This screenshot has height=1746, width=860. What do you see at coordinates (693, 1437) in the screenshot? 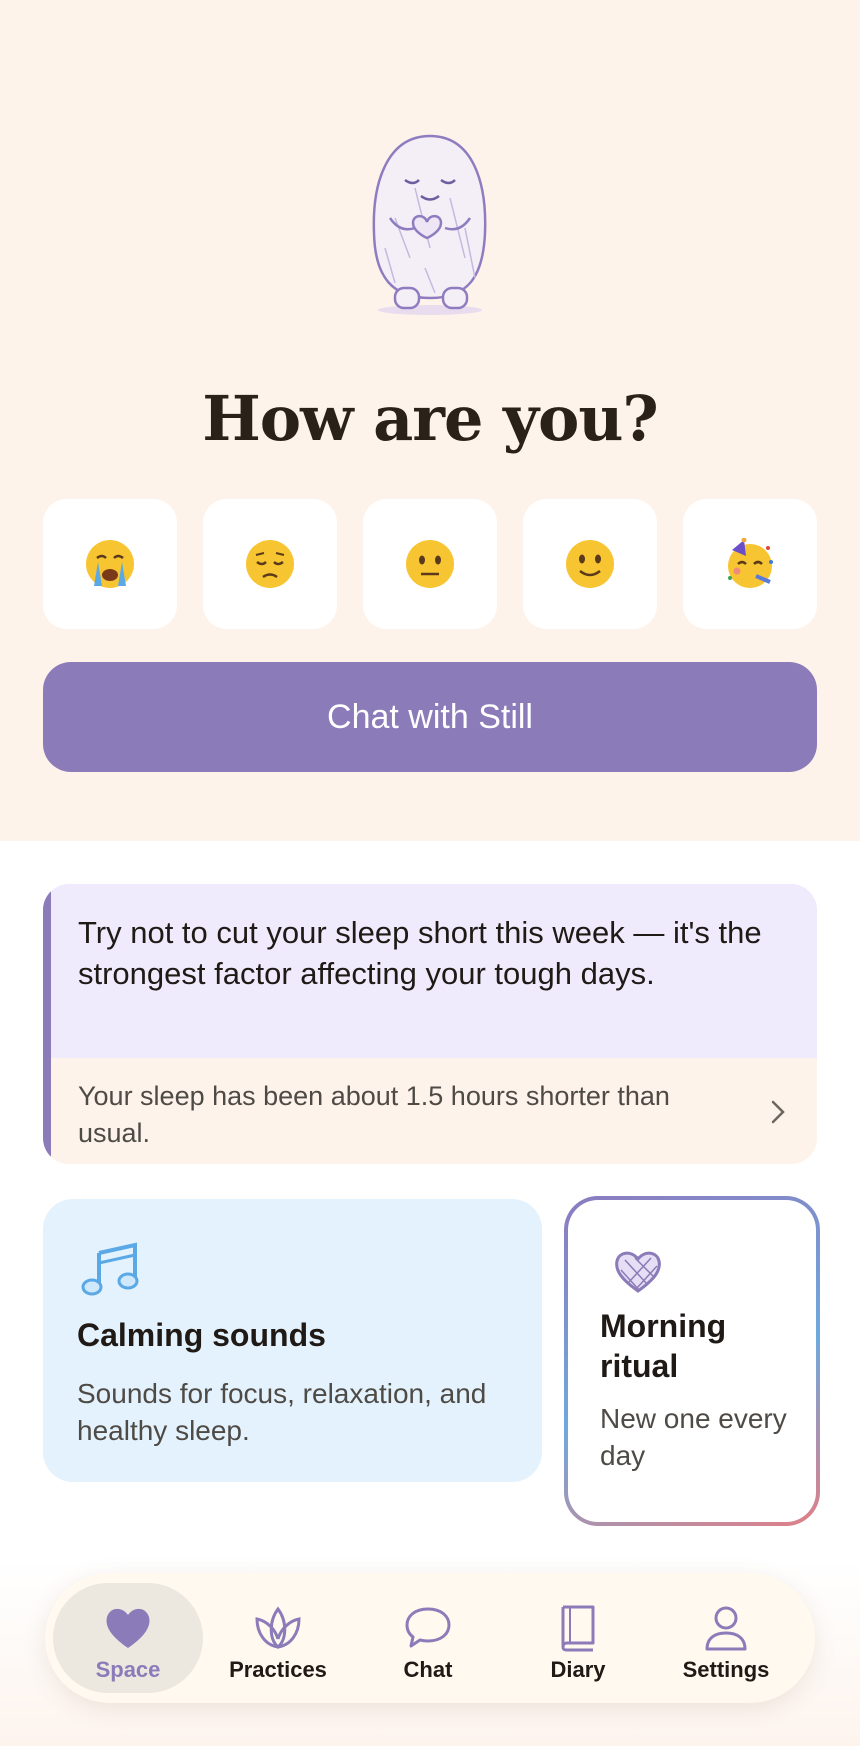
I see `morning-ritual-description: New one every day` at bounding box center [693, 1437].